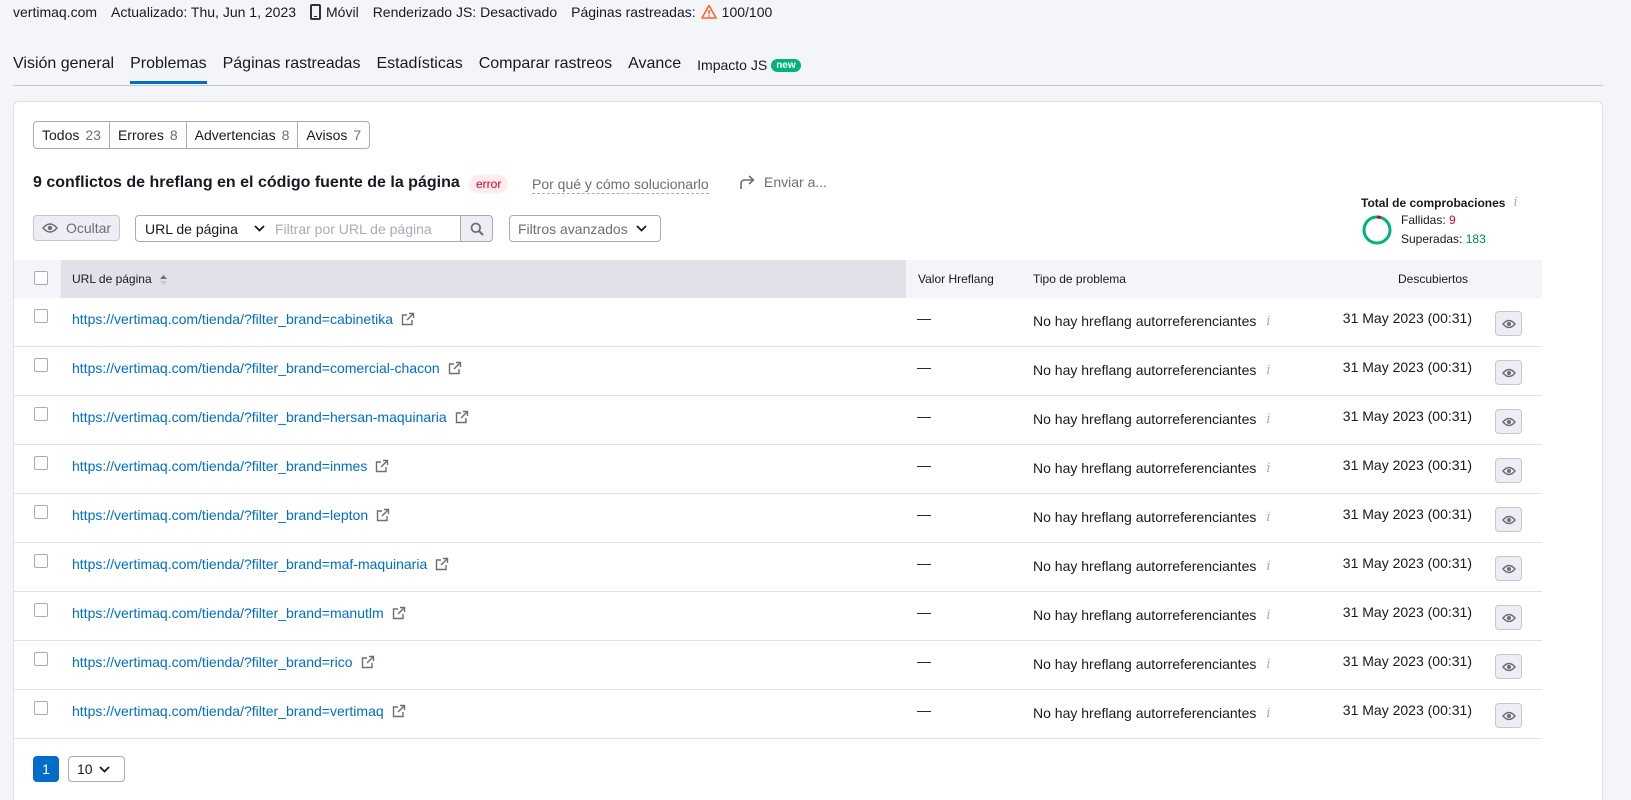 This screenshot has height=800, width=1631. Describe the element at coordinates (243, 135) in the screenshot. I see `segment-warnings: Advertencias 8` at that location.